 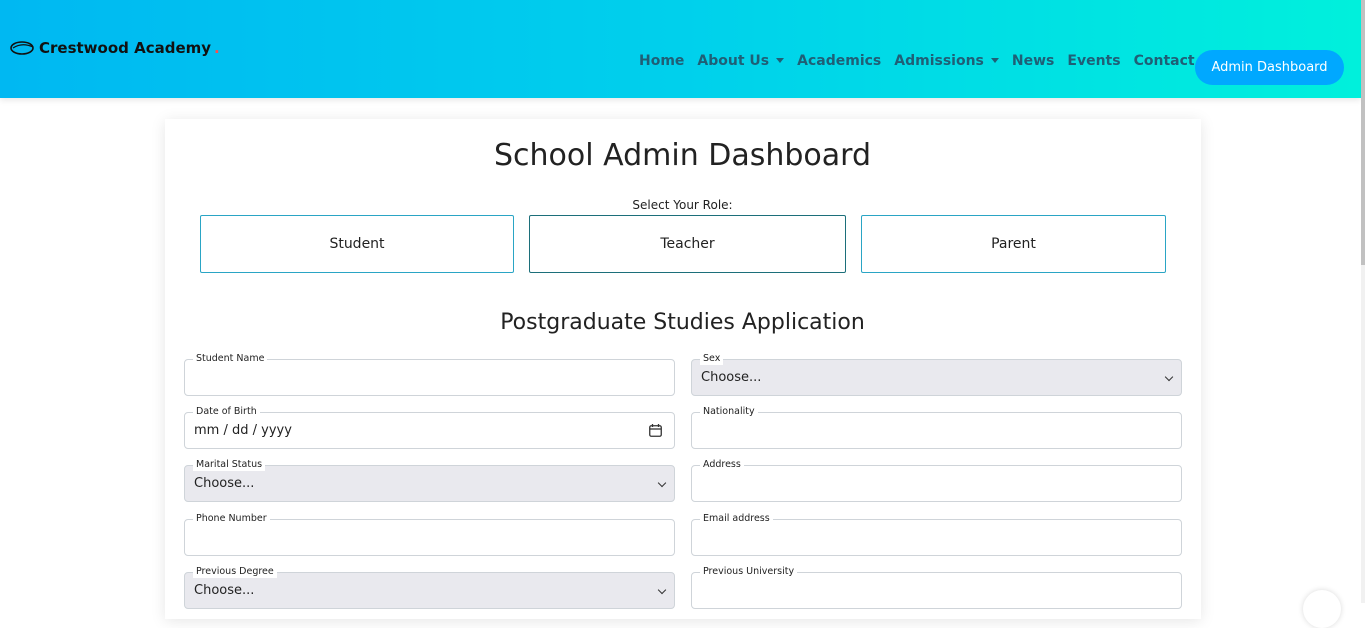 I want to click on phone-number-input, so click(x=428, y=538).